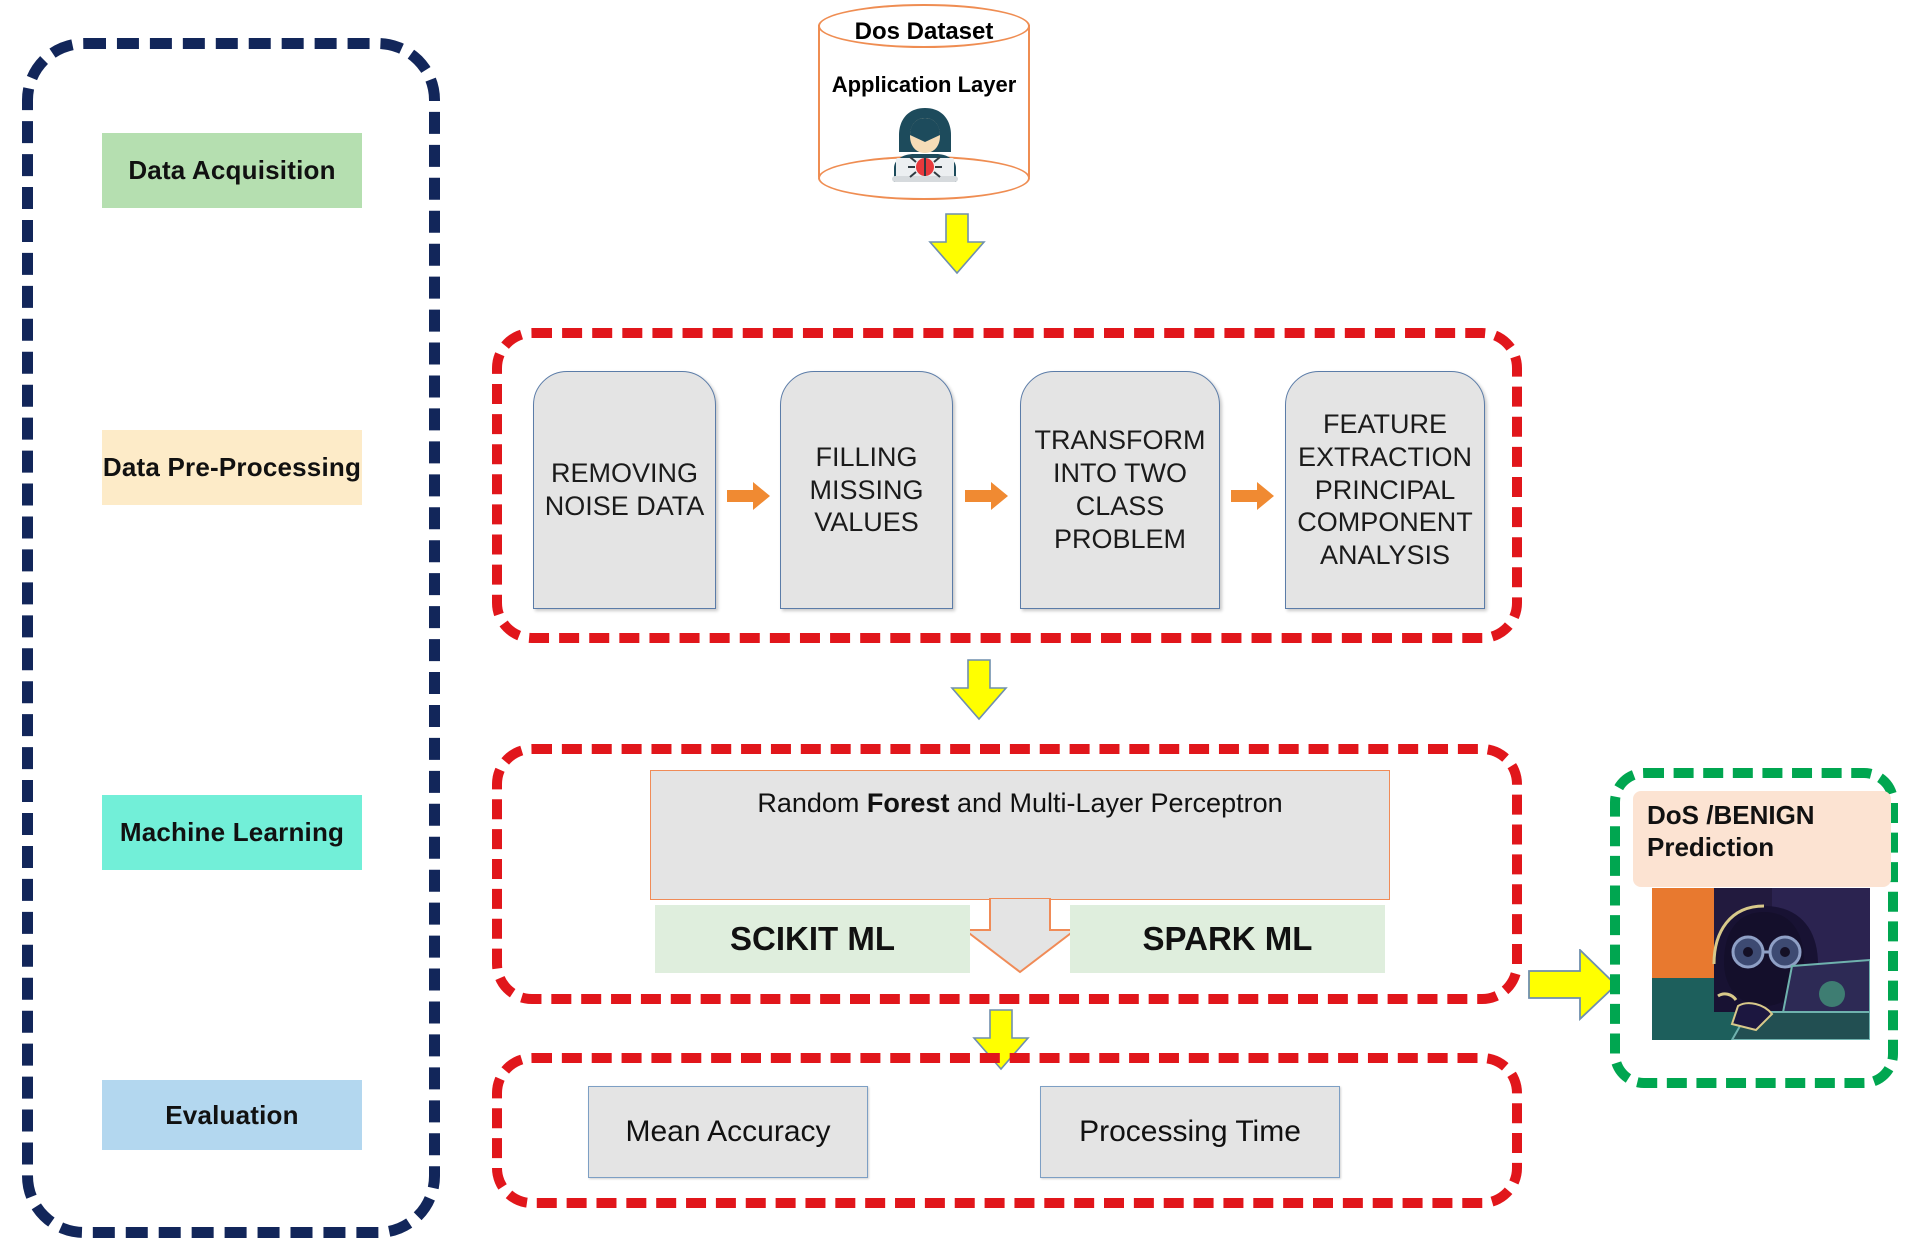 The height and width of the screenshot is (1259, 1917). Describe the element at coordinates (924, 102) in the screenshot. I see `dos-dataset-cylinder: Dos Dataset Application Layer` at that location.